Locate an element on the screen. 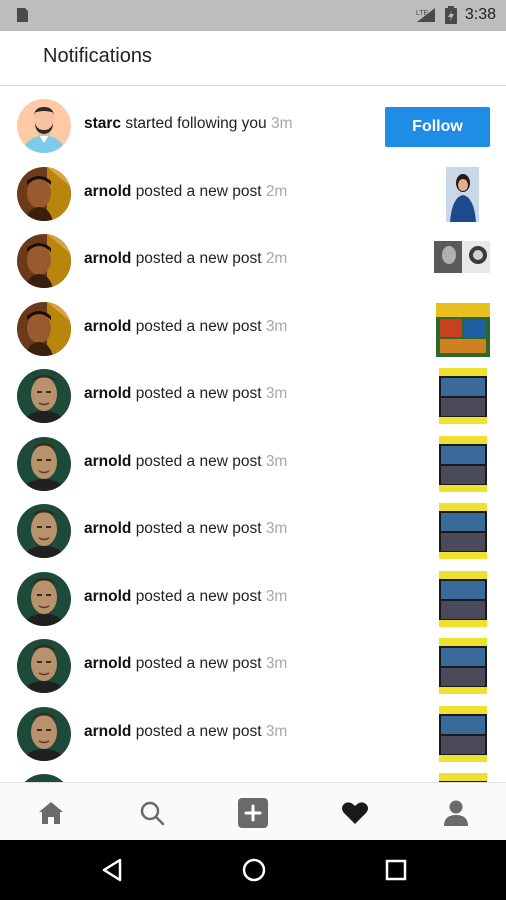  notification-text: starc started following you 3m is located at coordinates (188, 124).